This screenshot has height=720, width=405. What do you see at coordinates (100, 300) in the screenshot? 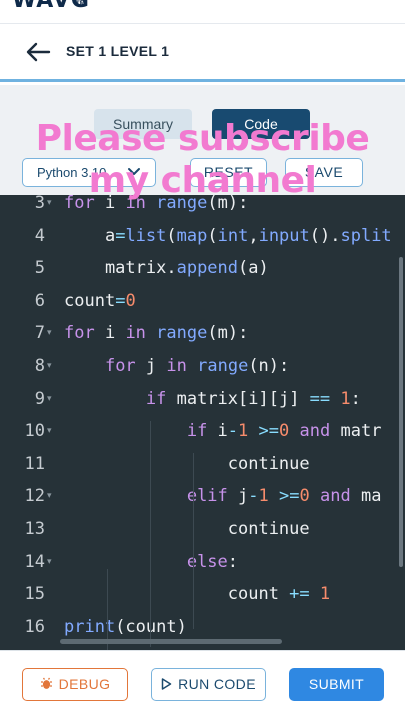
I see `code-text: count=0` at bounding box center [100, 300].